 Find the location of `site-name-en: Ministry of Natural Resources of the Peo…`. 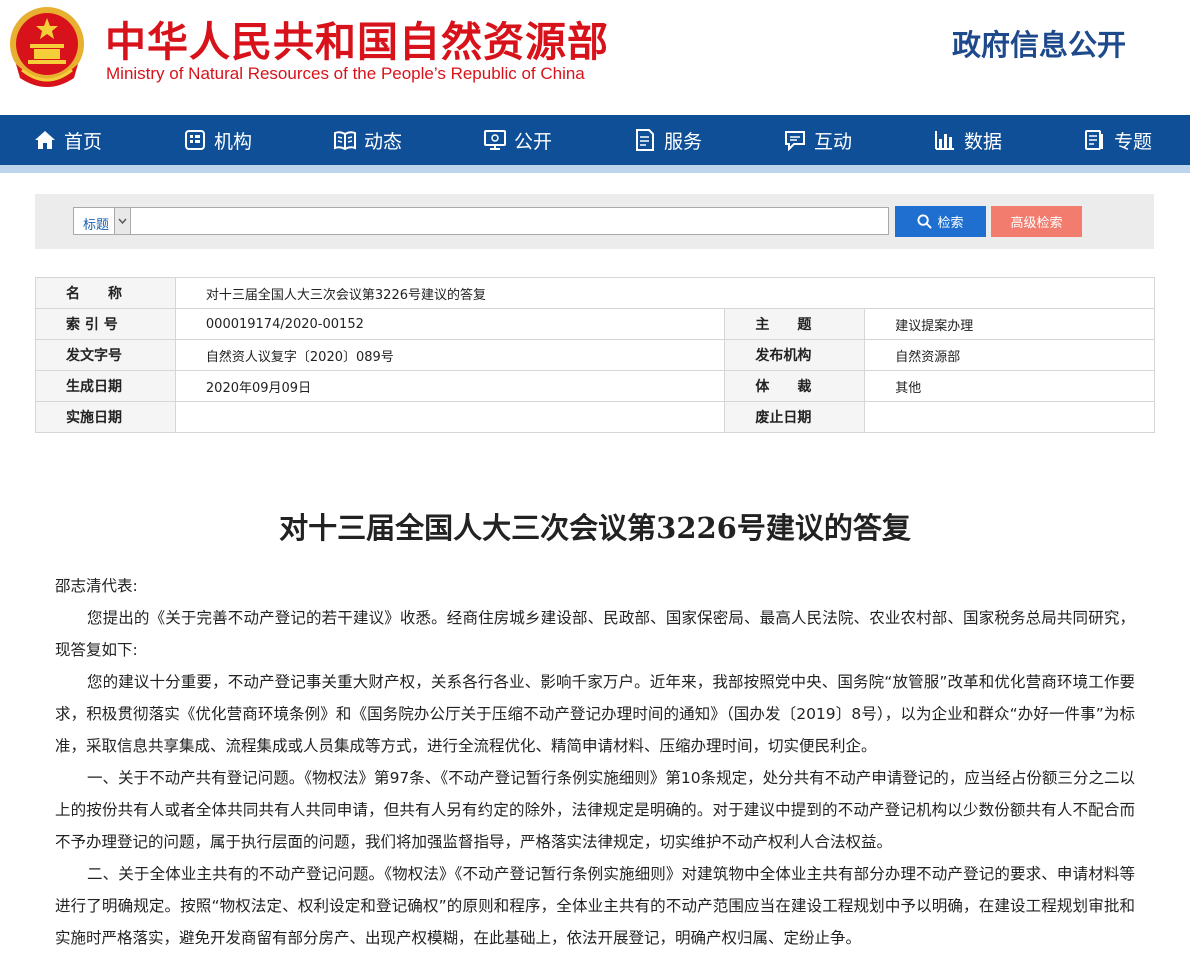

site-name-en: Ministry of Natural Resources of the Peo… is located at coordinates (345, 73).